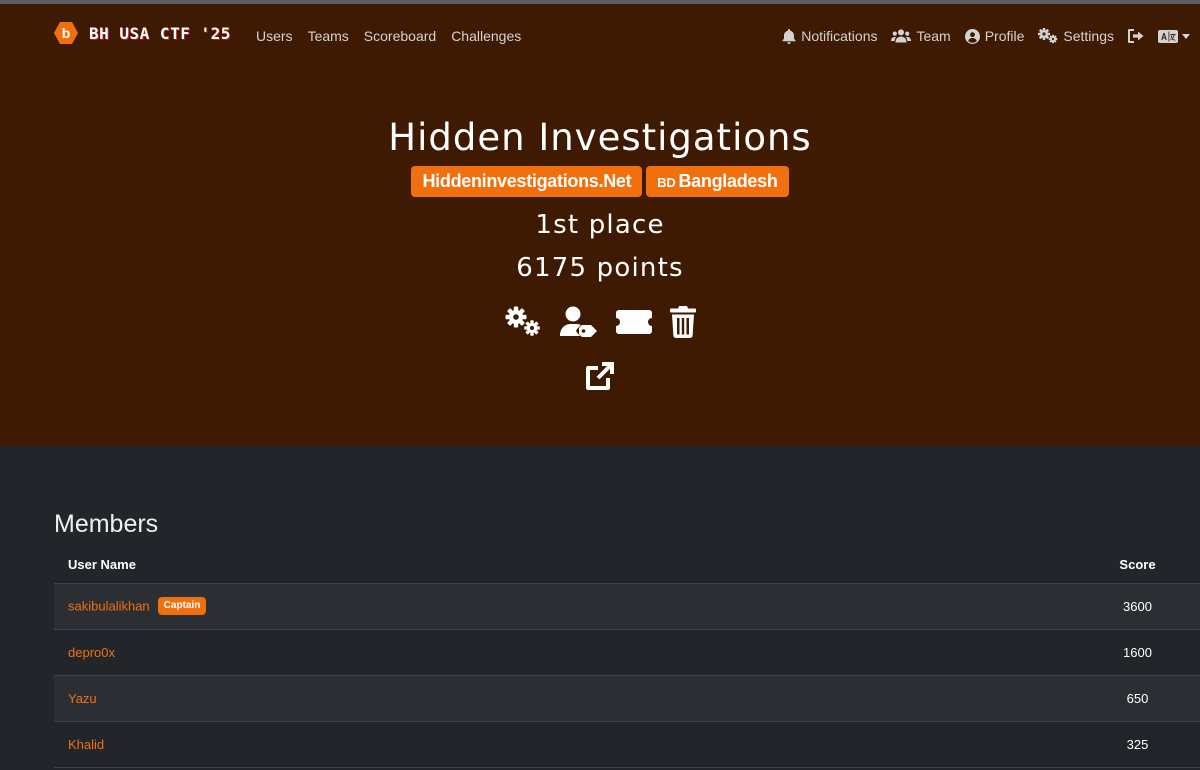  I want to click on nav-language-dropdown, so click(1174, 36).